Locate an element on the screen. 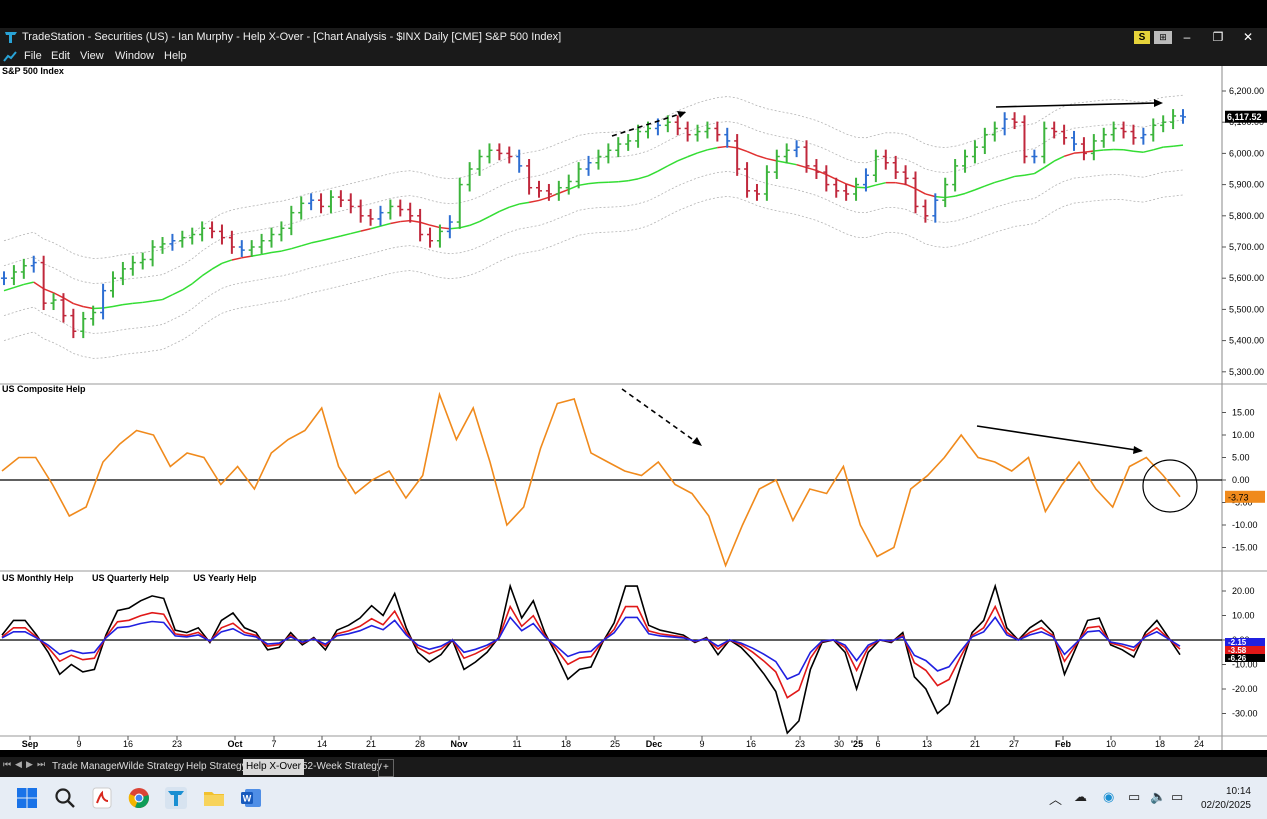  tab-52-week-strategy: 52-Week Strategy is located at coordinates (342, 767).